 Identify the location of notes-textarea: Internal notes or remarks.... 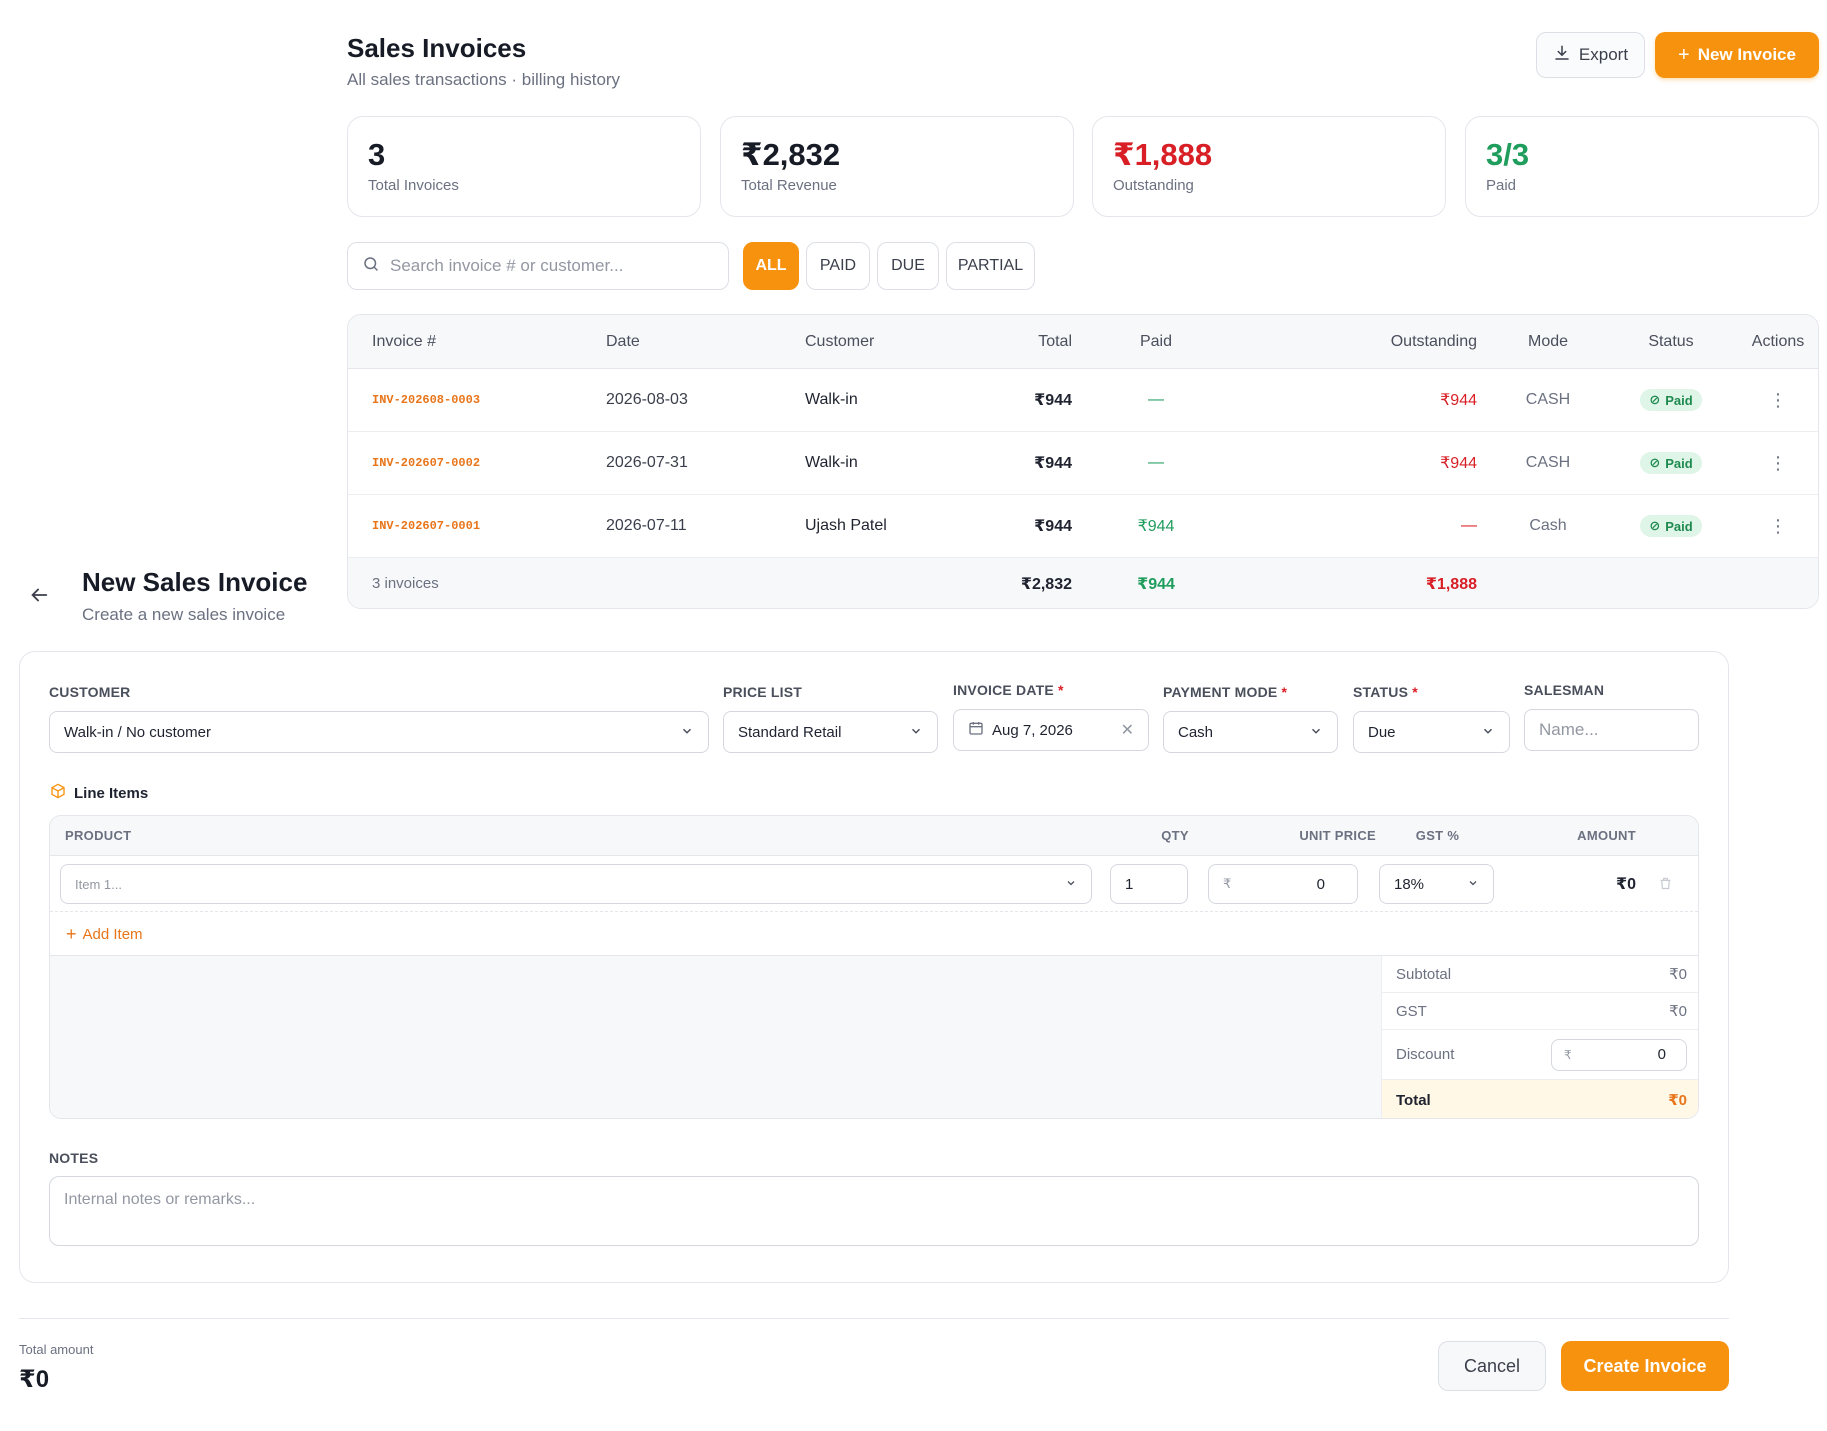
(874, 1211).